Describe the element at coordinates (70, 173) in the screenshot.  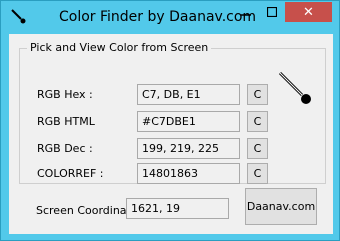
I see `colorref-label: COLORREF :` at that location.